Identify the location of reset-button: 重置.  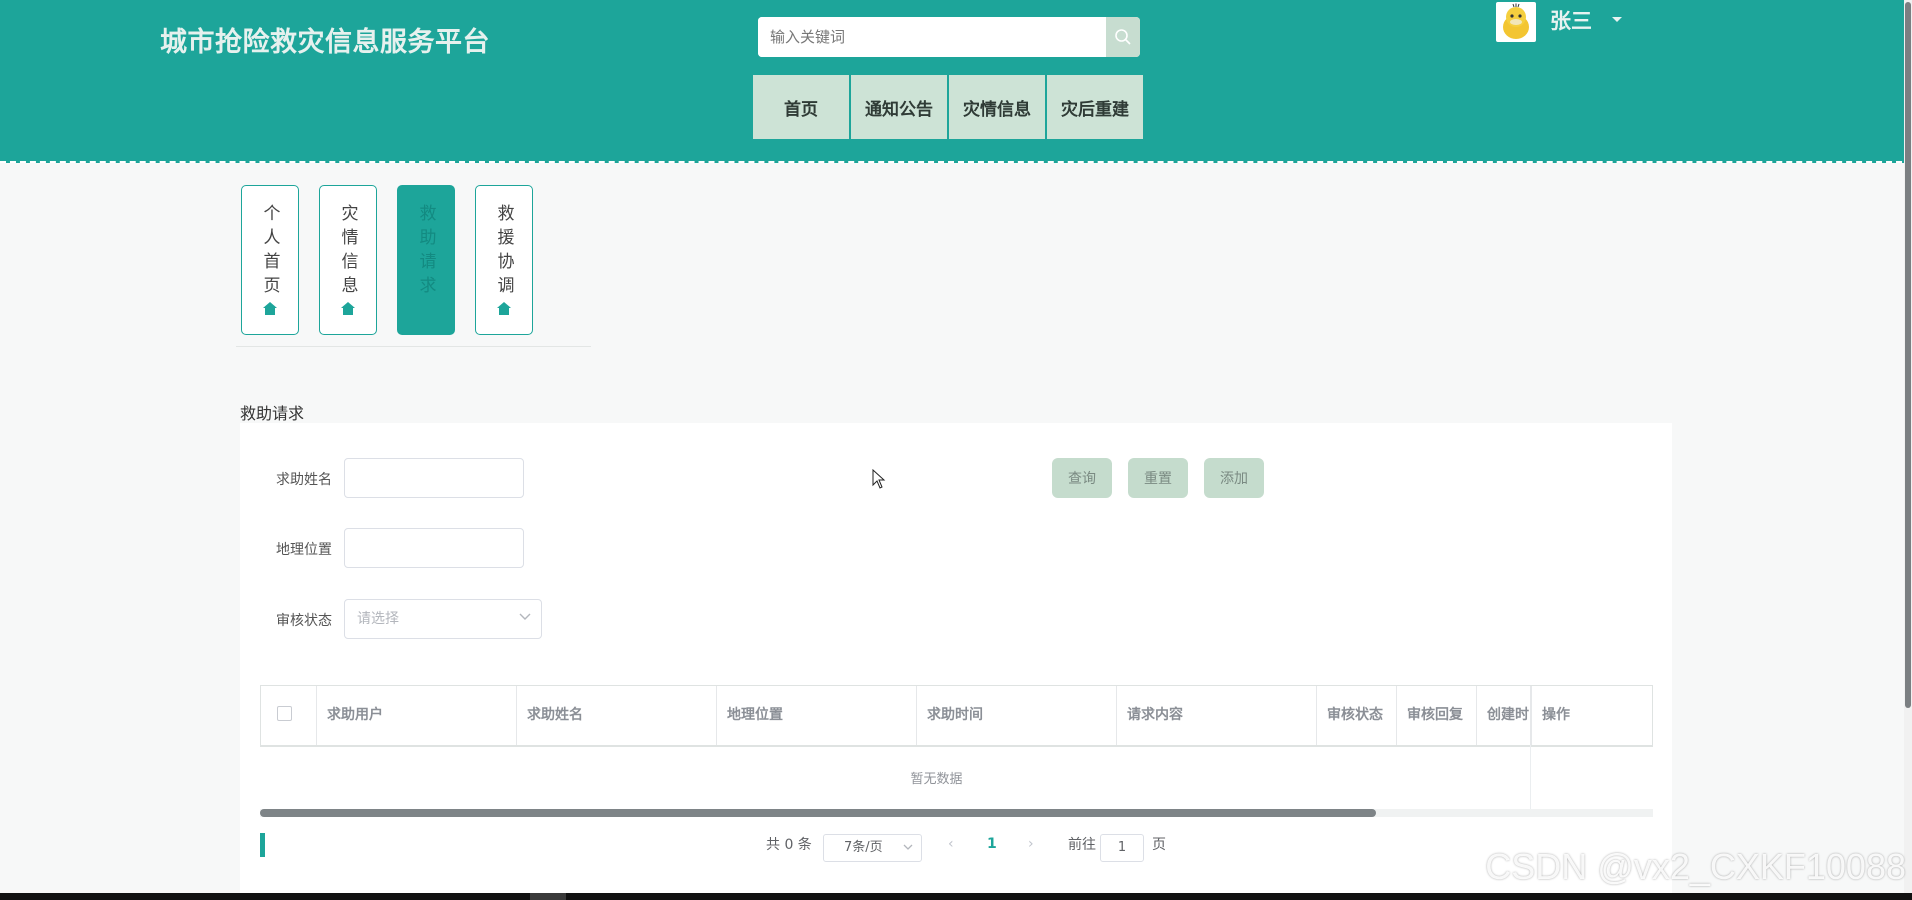
(1158, 478).